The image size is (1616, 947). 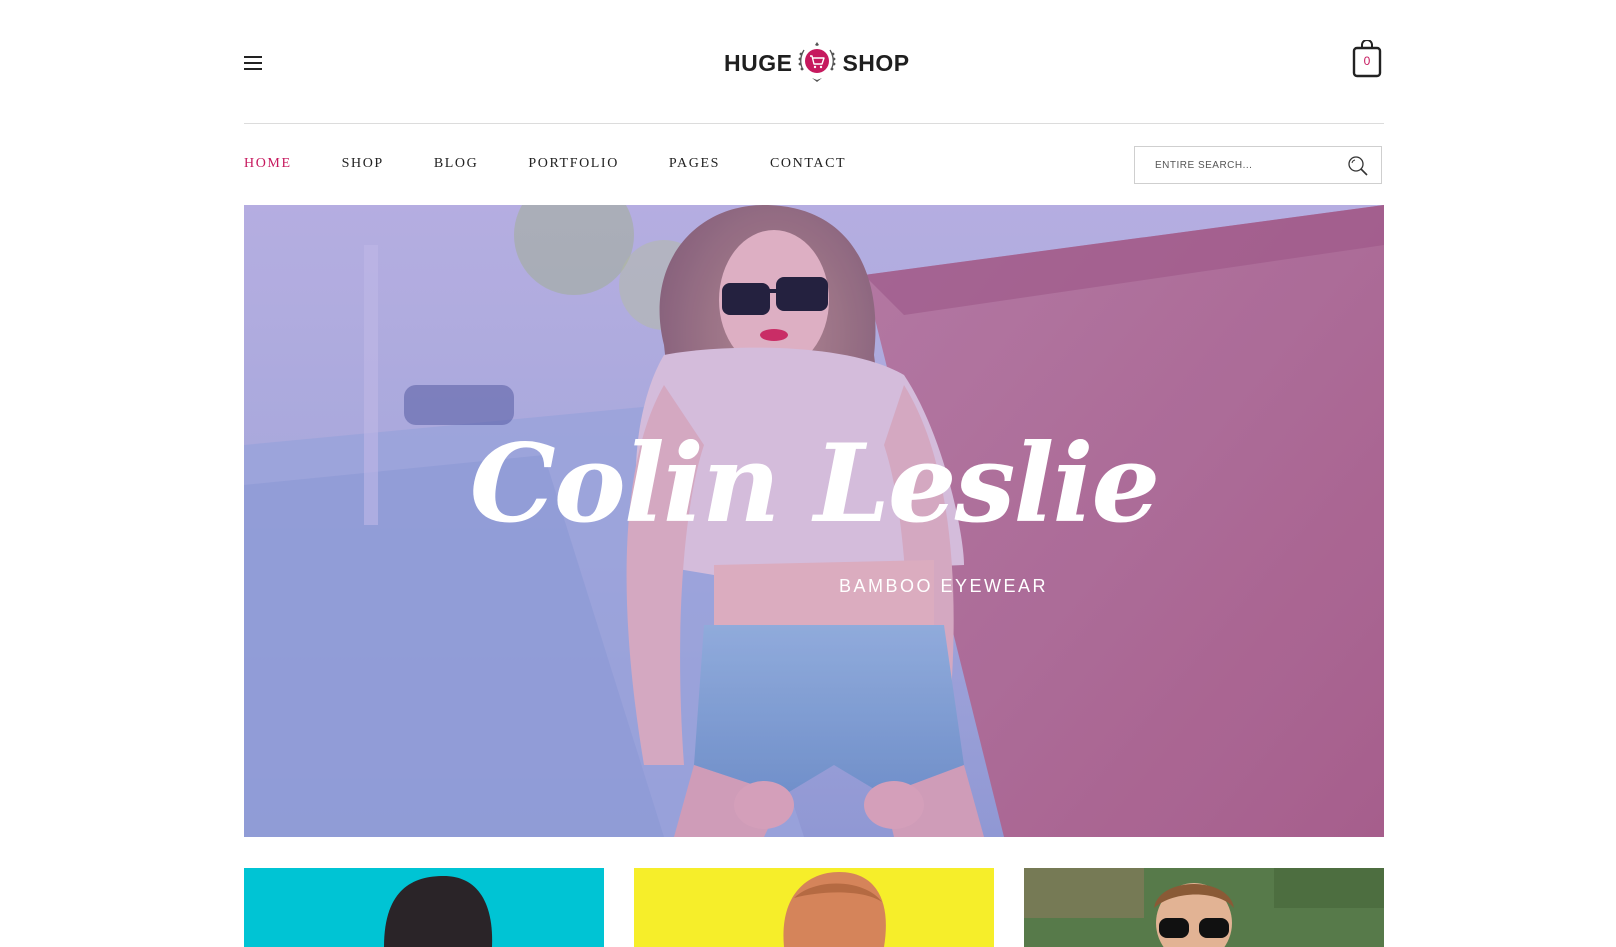 I want to click on cart-badge-icon, so click(x=817, y=62).